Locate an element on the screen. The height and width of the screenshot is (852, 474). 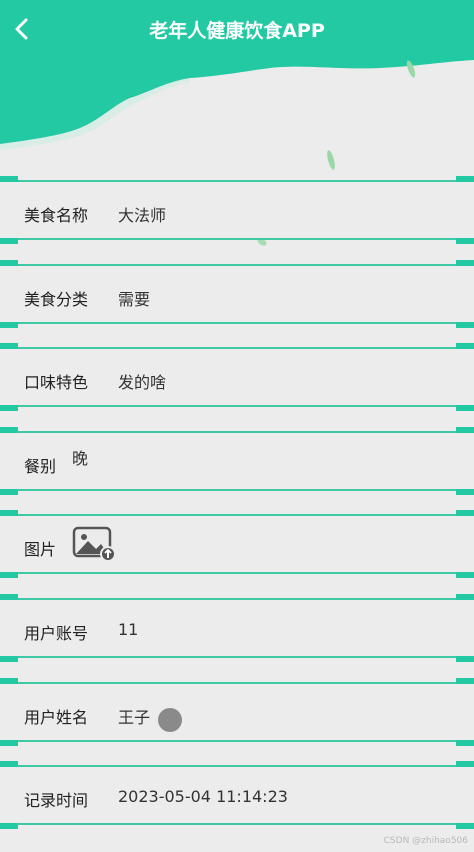
field-user-account: 用户账号 11 is located at coordinates (237, 628).